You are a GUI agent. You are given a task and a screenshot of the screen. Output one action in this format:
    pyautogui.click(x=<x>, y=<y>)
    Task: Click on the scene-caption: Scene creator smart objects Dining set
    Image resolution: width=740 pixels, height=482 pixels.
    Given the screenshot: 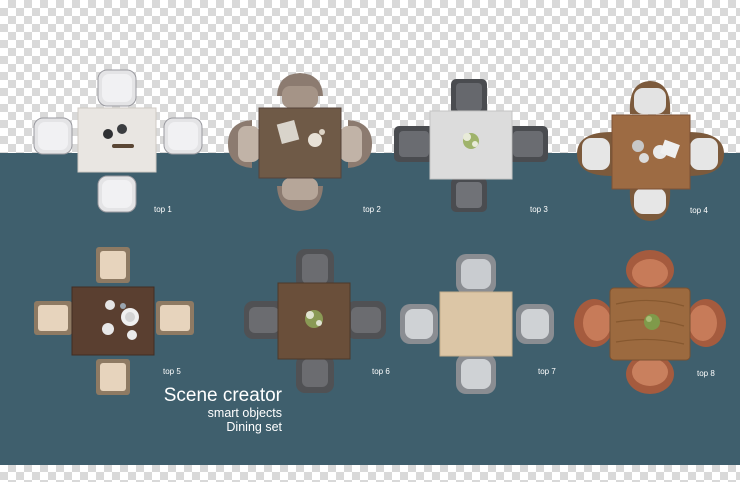 What is the action you would take?
    pyautogui.click(x=221, y=410)
    